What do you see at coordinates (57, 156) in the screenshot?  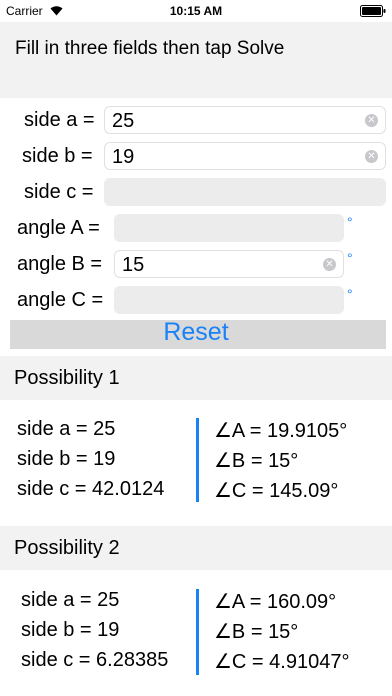 I see `side-b-label: side b =` at bounding box center [57, 156].